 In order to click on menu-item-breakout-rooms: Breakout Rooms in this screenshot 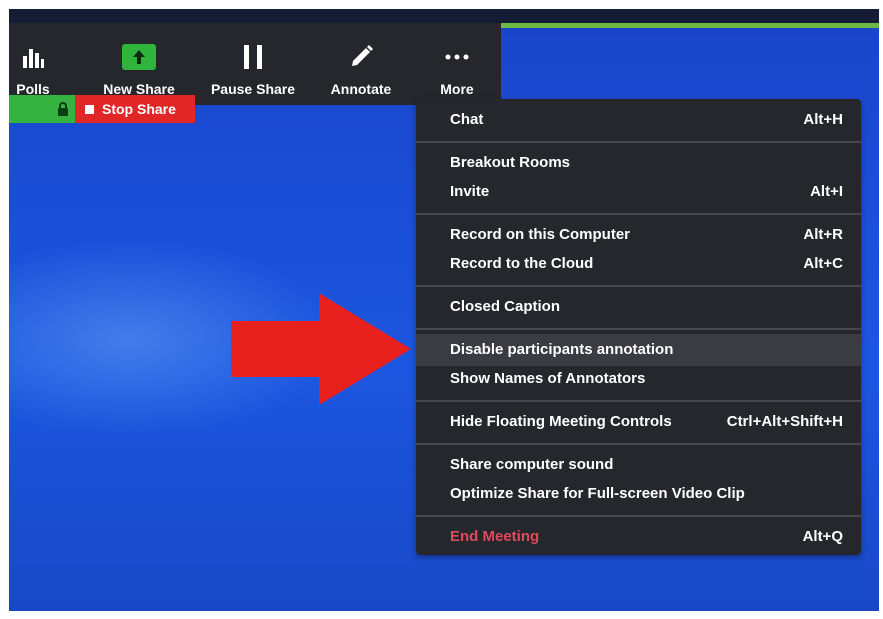, I will do `click(638, 163)`.